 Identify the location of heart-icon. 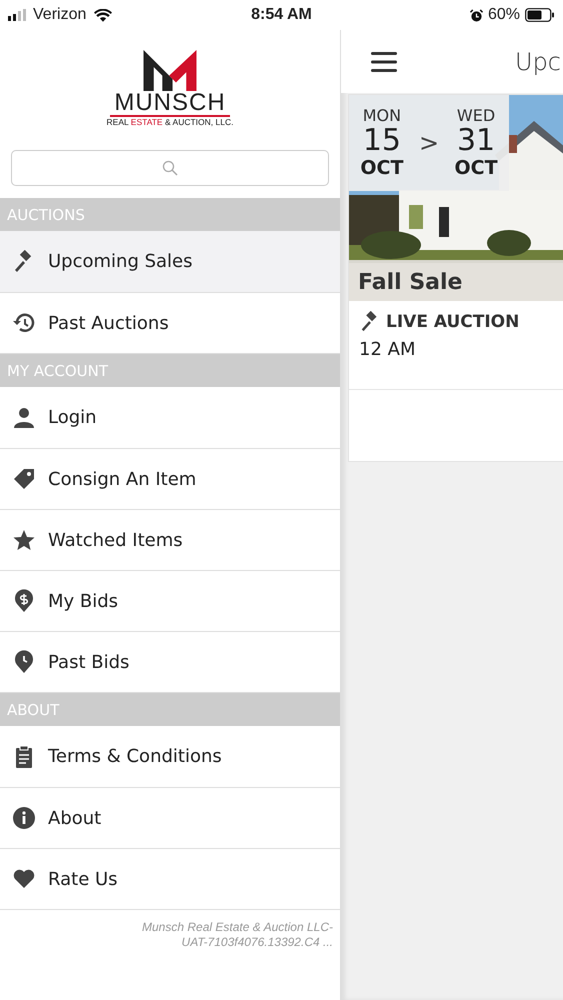
(24, 879).